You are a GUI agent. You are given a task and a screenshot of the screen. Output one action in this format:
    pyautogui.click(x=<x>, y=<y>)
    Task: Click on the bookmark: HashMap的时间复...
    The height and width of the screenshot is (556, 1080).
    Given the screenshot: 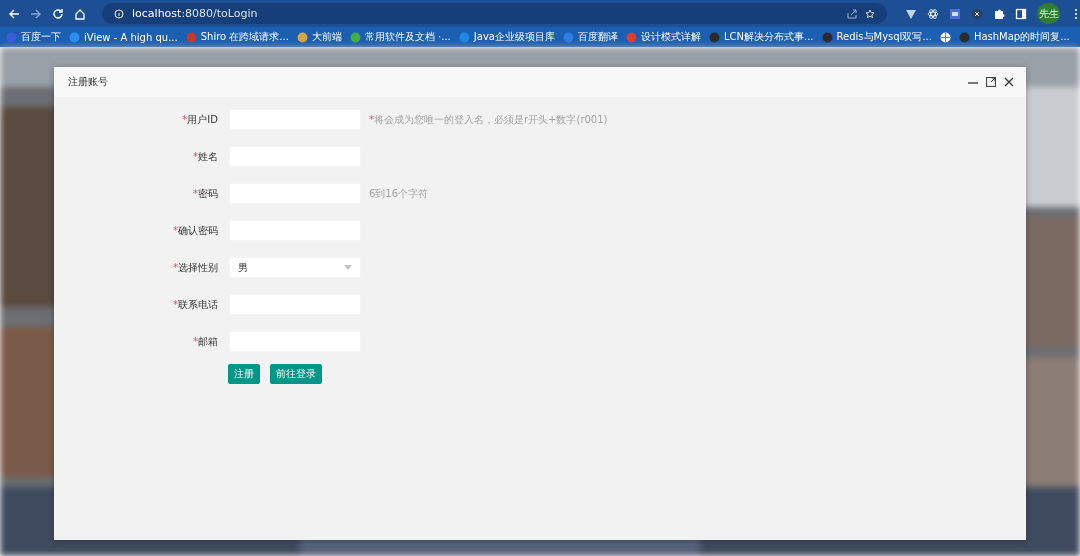 What is the action you would take?
    pyautogui.click(x=1014, y=37)
    